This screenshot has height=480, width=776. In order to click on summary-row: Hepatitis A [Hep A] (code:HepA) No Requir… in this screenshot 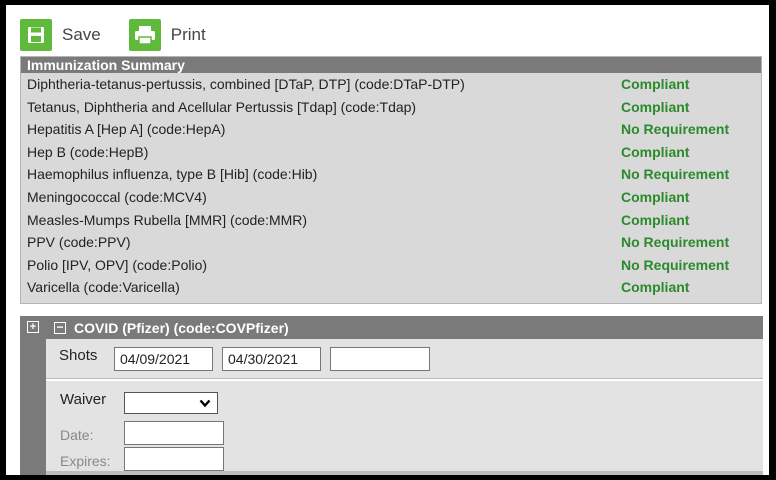, I will do `click(394, 129)`.